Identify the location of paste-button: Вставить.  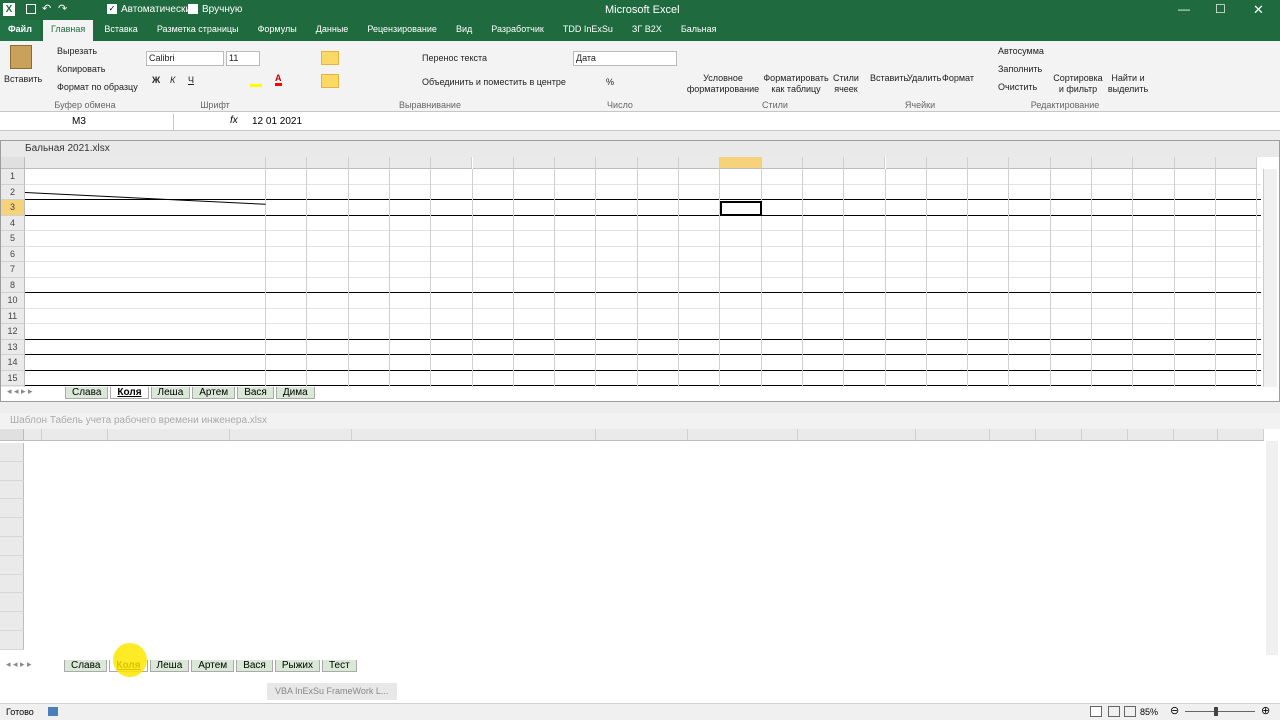
(23, 79).